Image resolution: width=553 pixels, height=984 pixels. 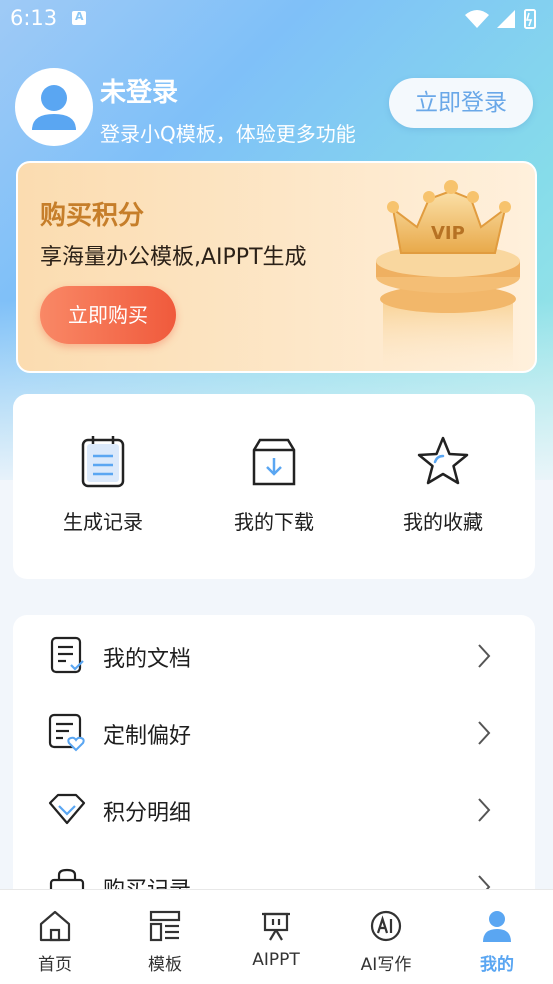 I want to click on star-icon, so click(x=443, y=460).